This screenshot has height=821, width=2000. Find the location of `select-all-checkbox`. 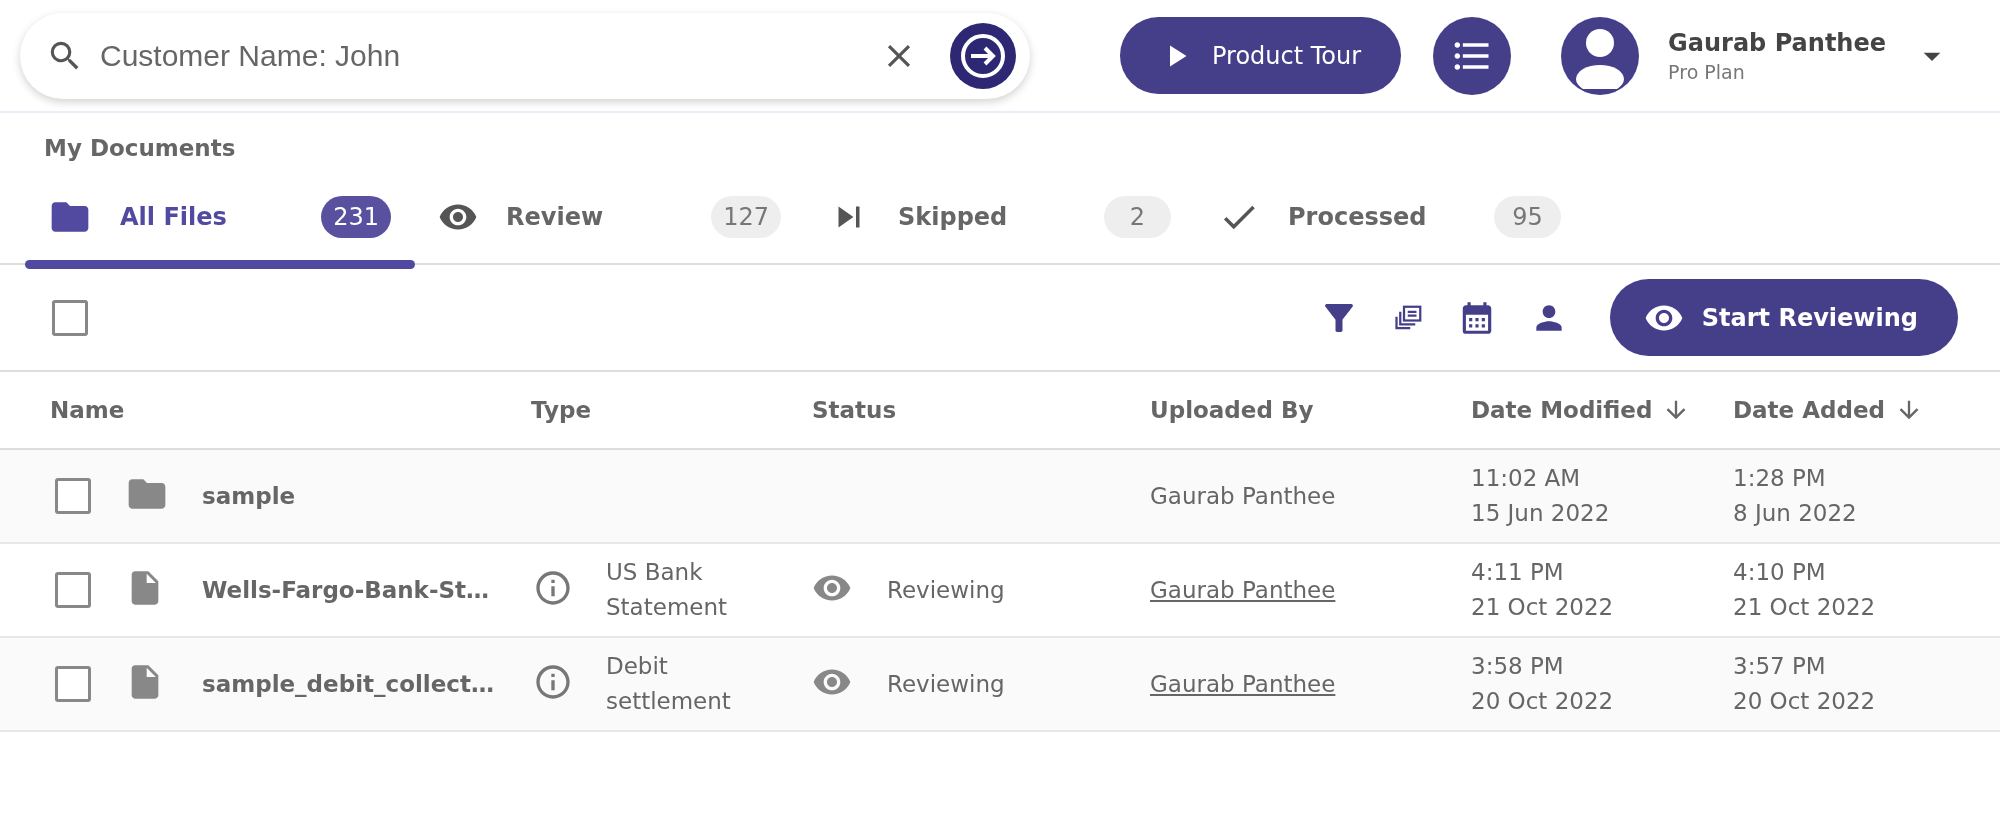

select-all-checkbox is located at coordinates (70, 317).